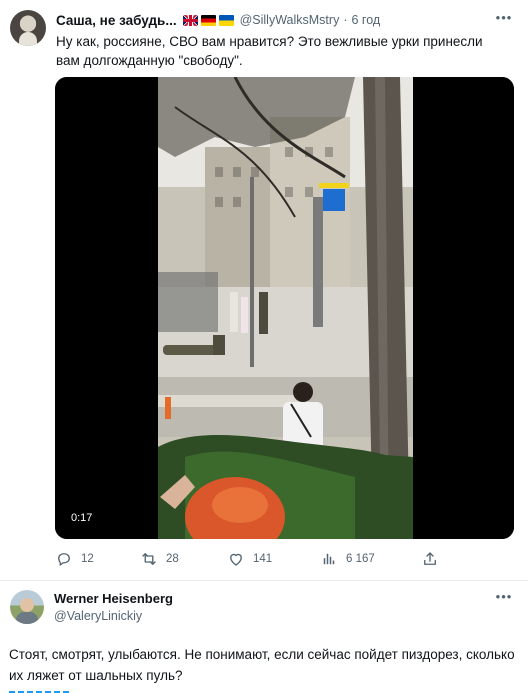  I want to click on reply-icon, so click(64, 559).